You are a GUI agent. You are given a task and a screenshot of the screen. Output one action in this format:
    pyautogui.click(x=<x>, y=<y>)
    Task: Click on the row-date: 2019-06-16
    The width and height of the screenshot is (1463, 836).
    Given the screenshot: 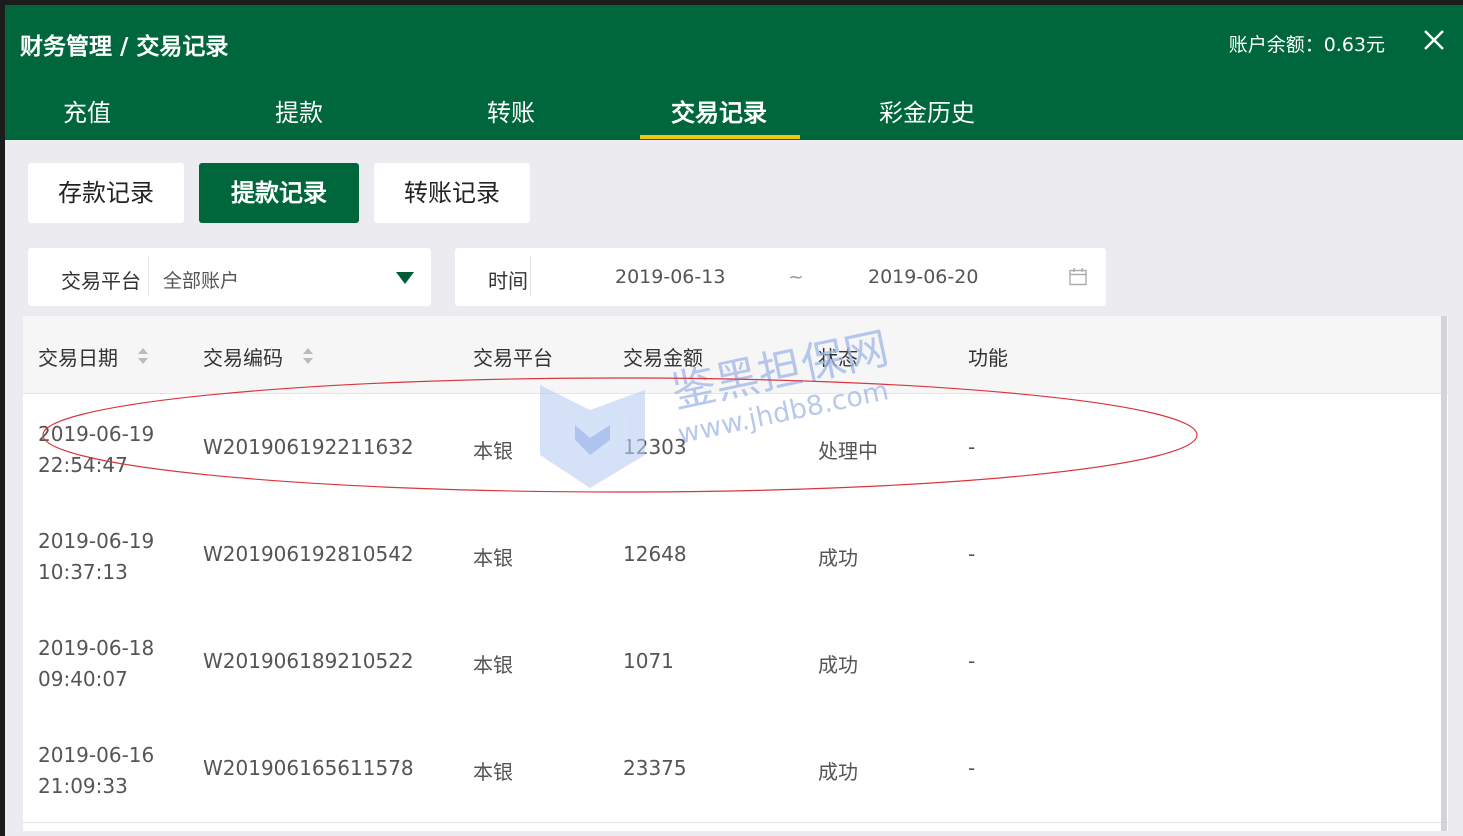 What is the action you would take?
    pyautogui.click(x=96, y=755)
    